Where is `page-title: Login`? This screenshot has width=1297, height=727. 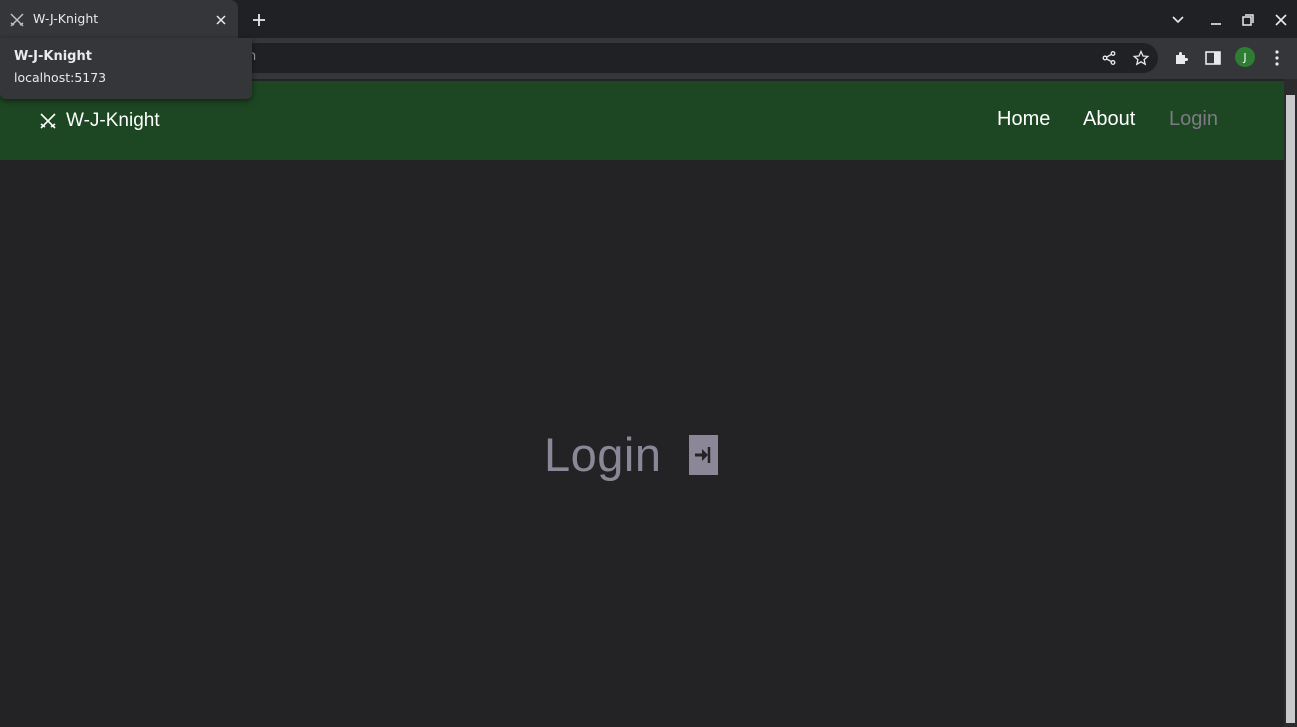 page-title: Login is located at coordinates (603, 454).